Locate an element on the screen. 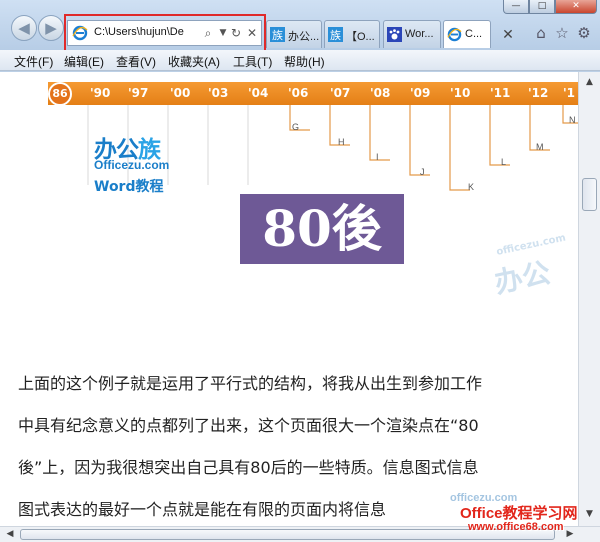 The image size is (600, 542). timeline-letter: H is located at coordinates (341, 142).